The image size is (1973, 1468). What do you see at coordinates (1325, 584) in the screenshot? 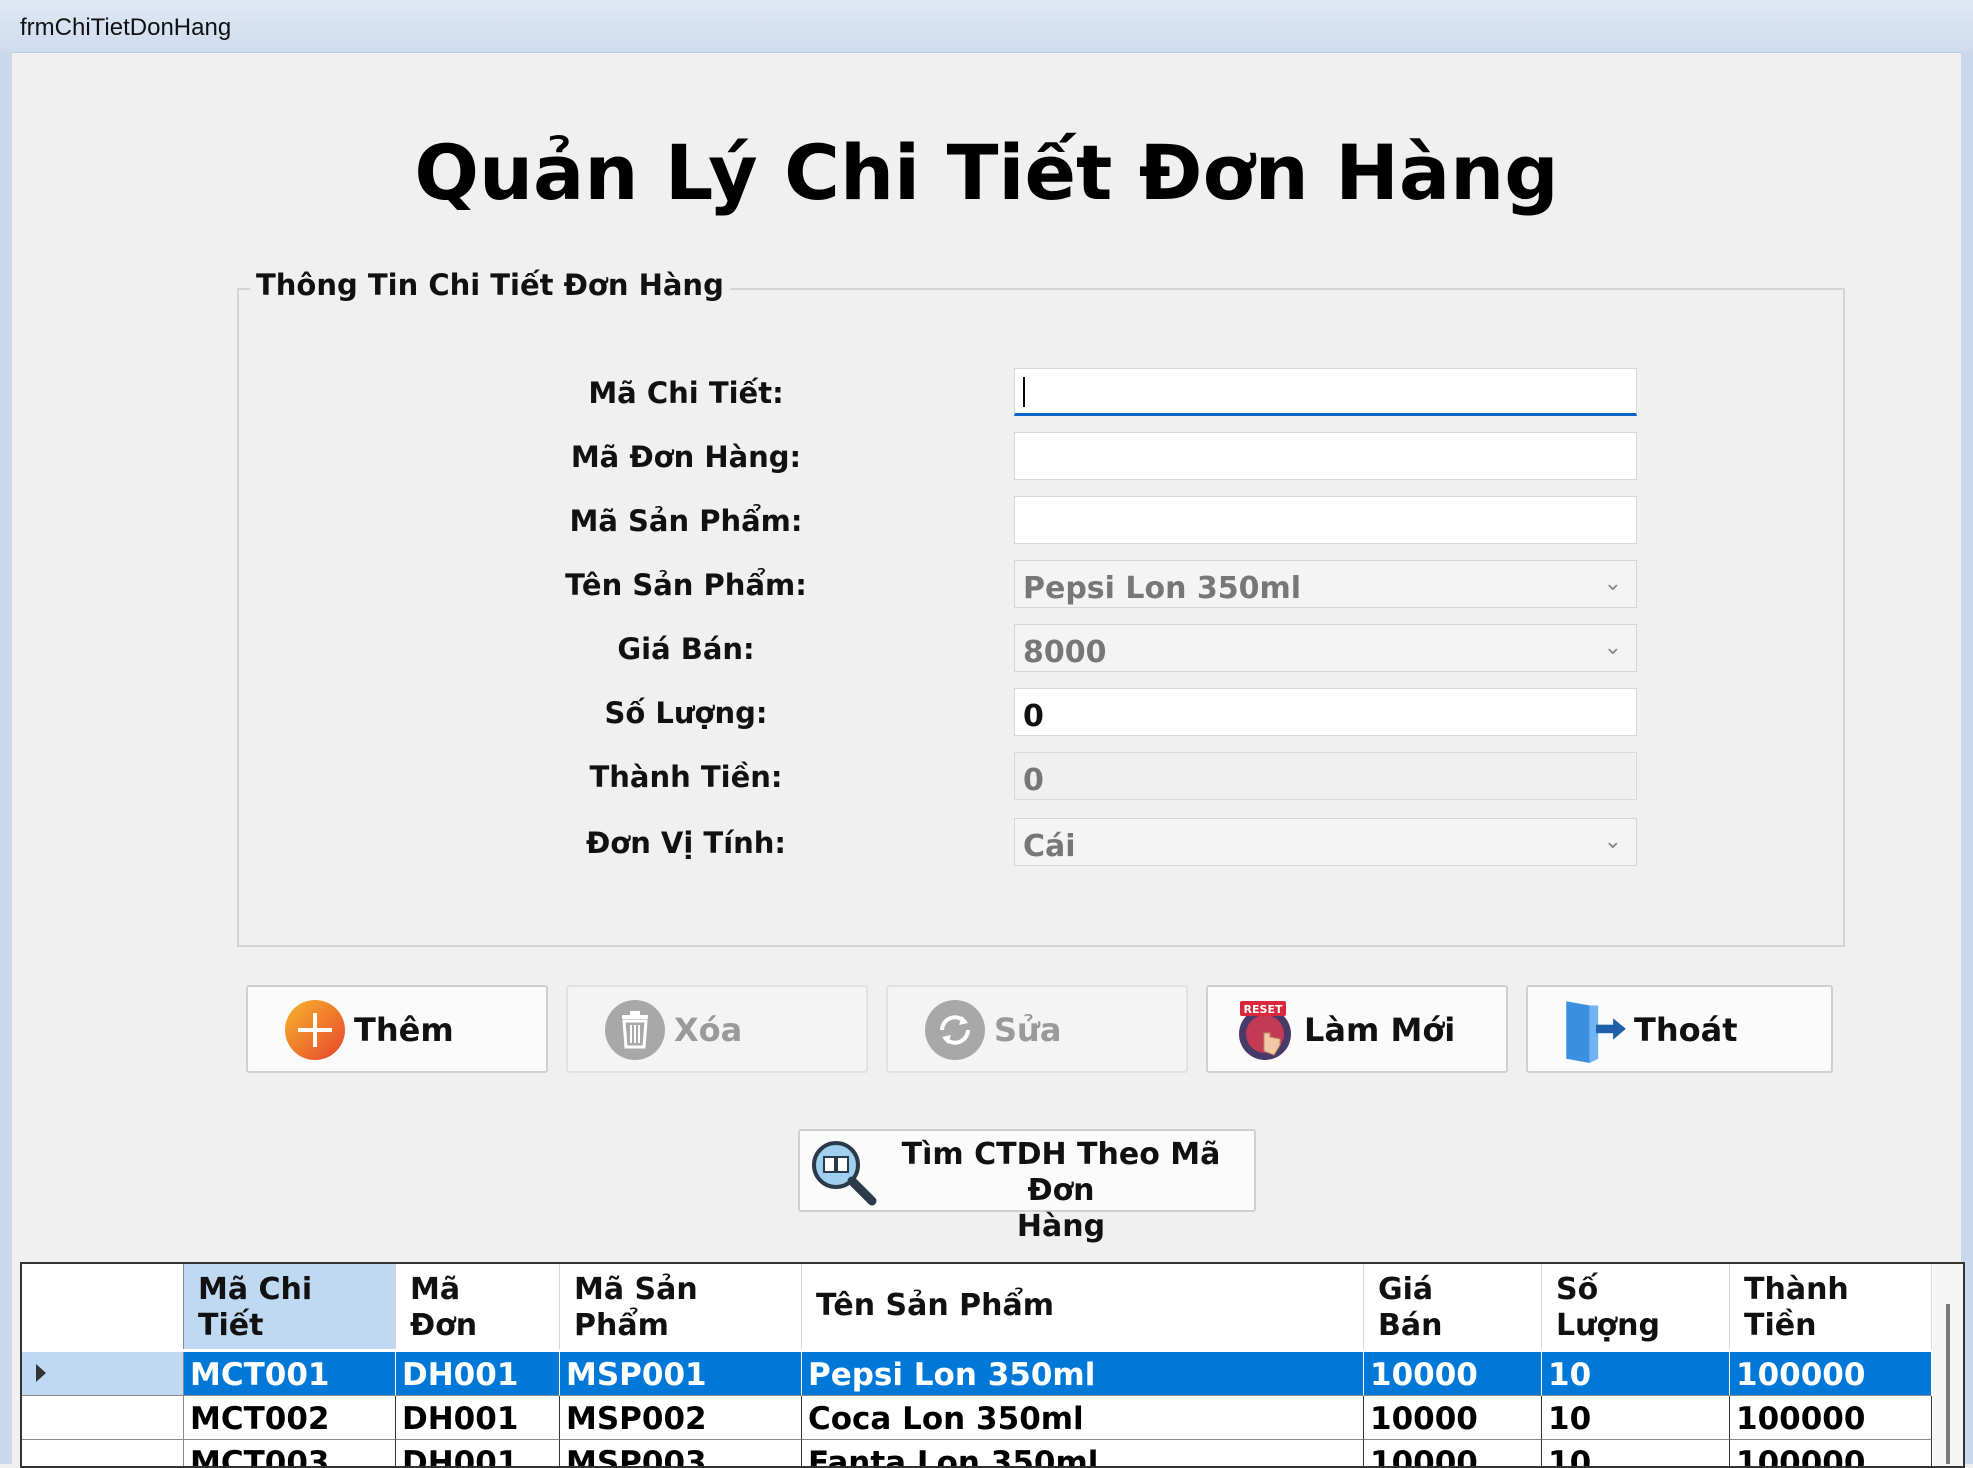
I see `ten-san-pham-combobox: Pepsi Lon 350ml ⌄` at bounding box center [1325, 584].